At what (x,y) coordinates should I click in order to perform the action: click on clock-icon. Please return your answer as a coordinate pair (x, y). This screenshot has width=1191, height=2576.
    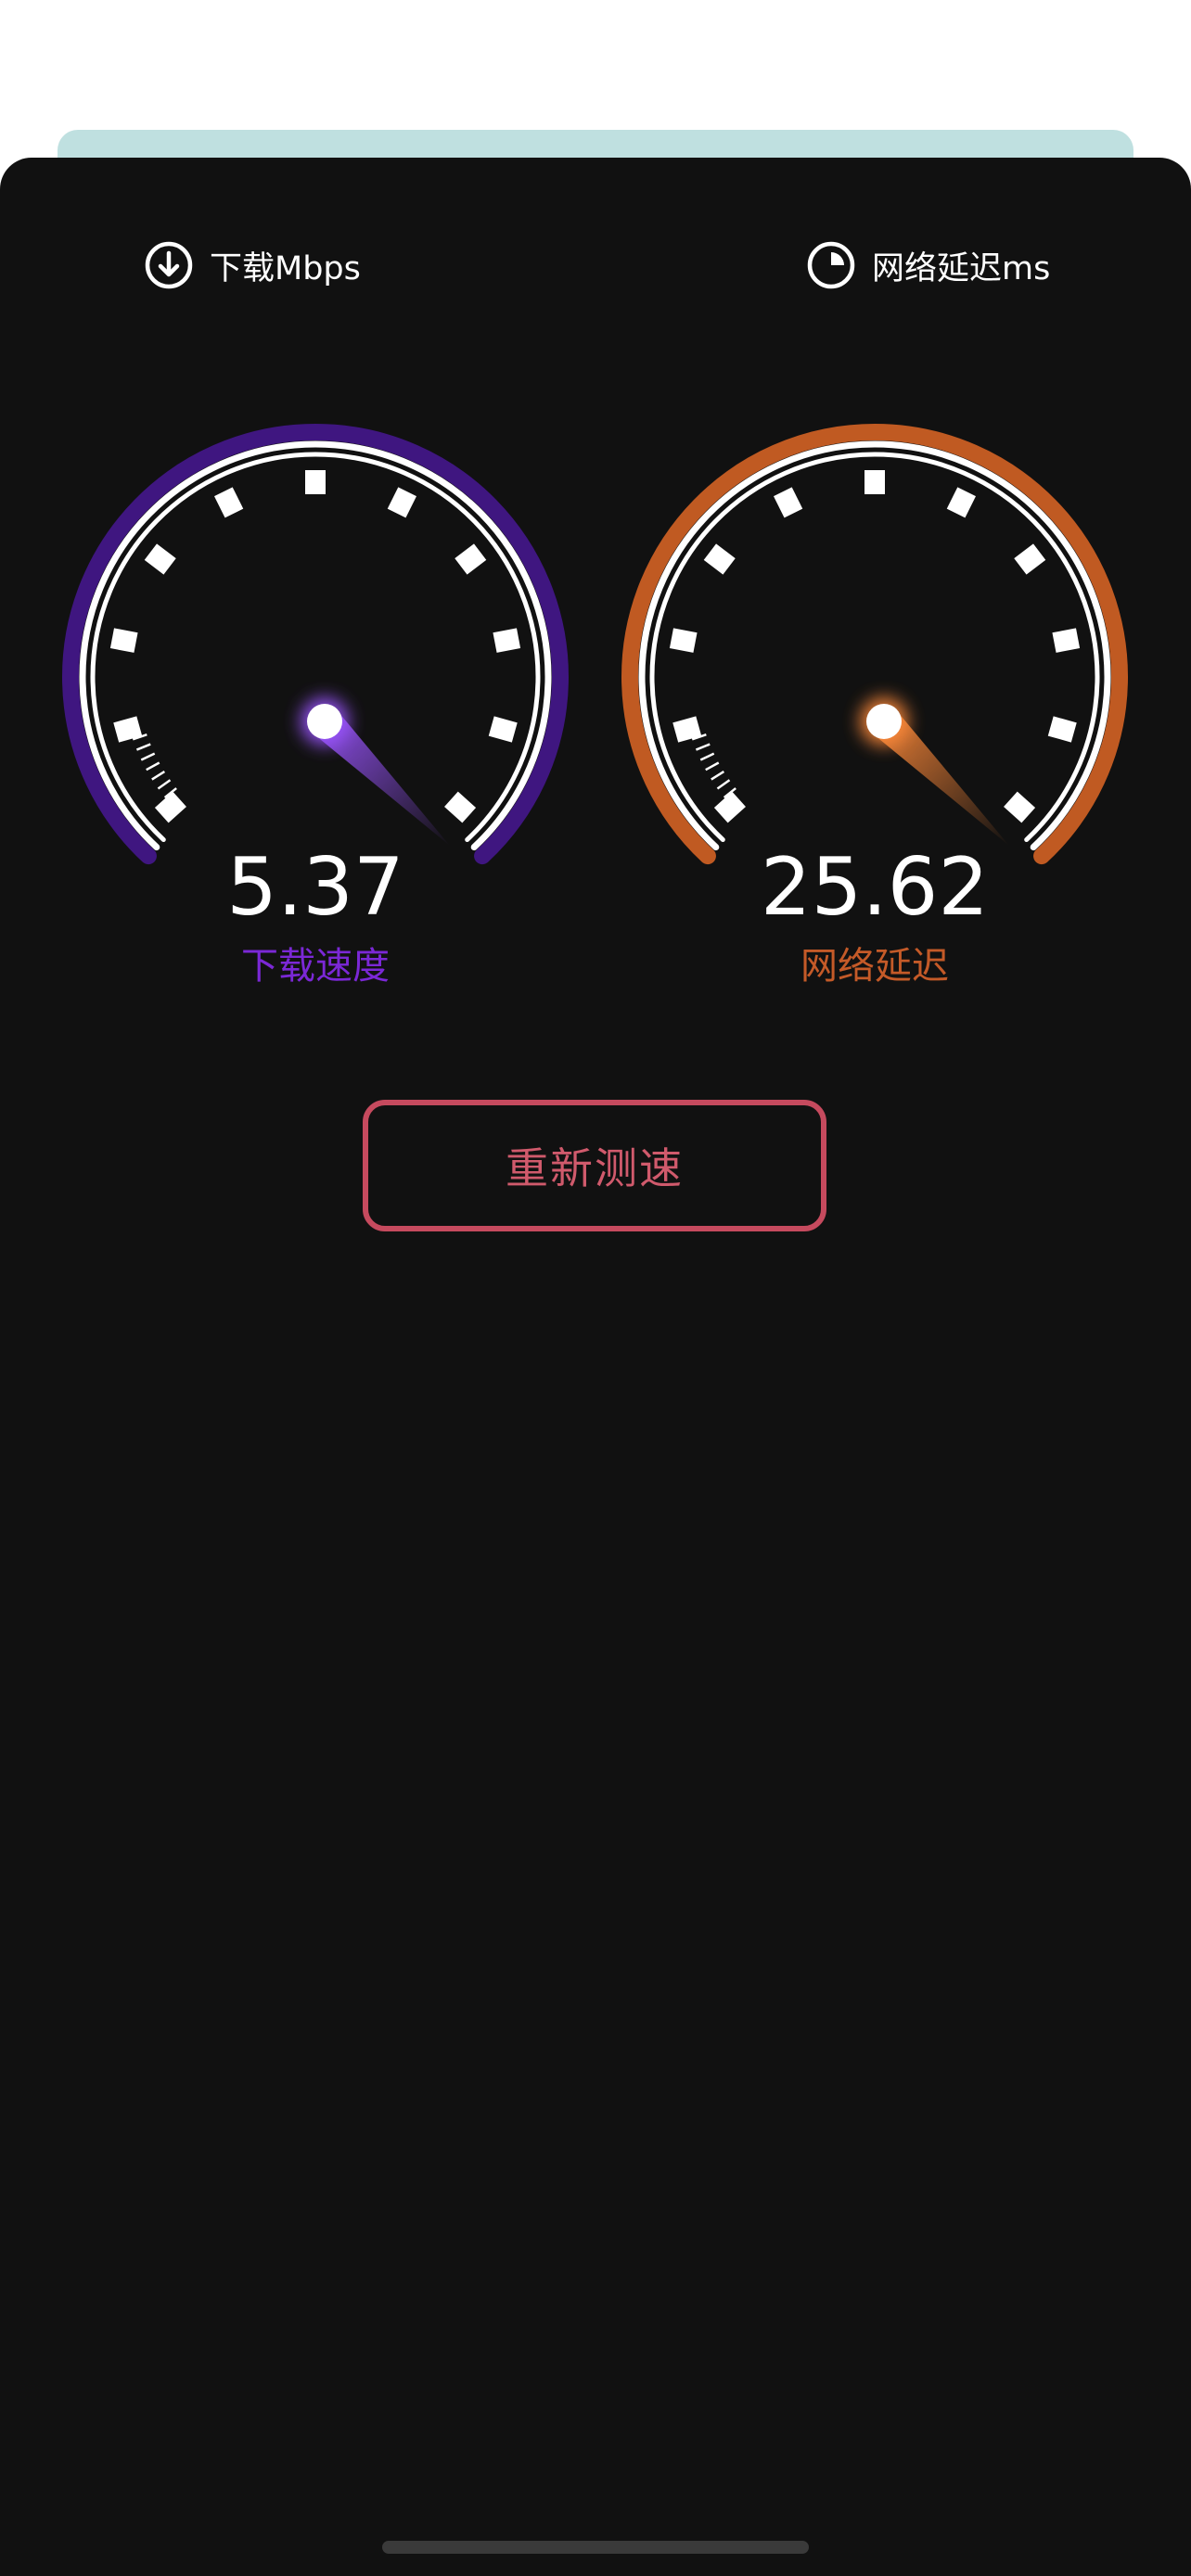
    Looking at the image, I should click on (831, 265).